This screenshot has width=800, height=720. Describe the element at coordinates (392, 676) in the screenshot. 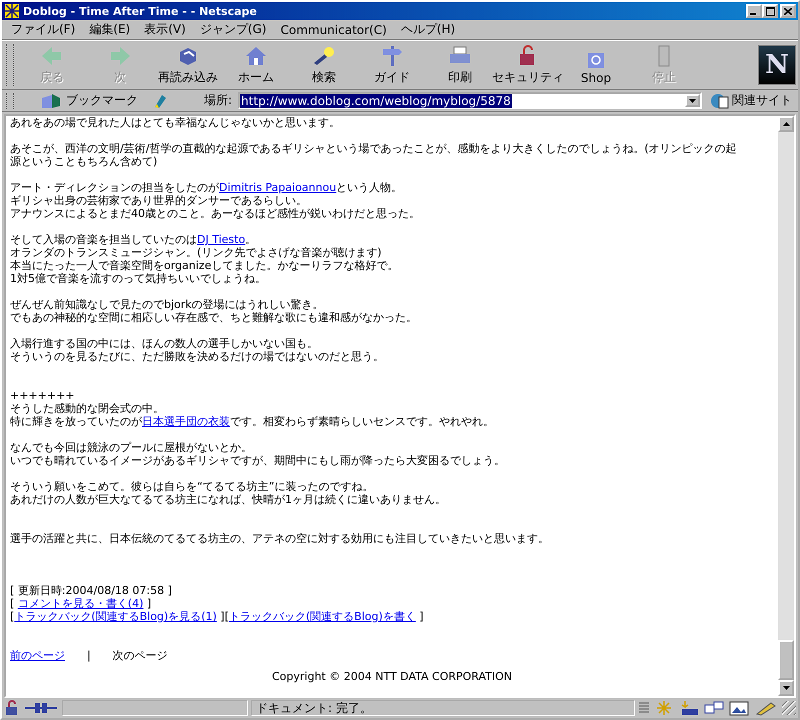

I see `copyright-text: Copyright © 2004 NTT DATA CORPORATION` at that location.